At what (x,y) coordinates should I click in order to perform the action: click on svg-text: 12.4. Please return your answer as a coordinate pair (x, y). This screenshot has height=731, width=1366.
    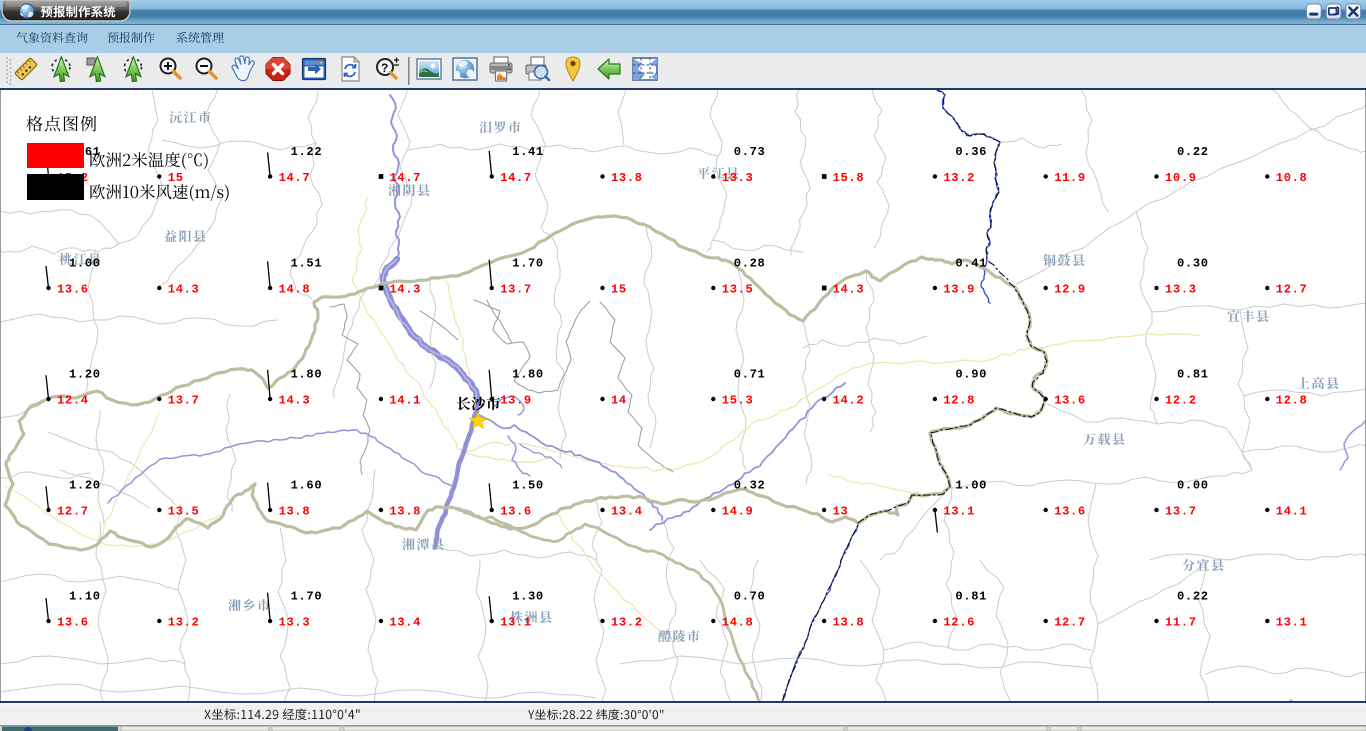
    Looking at the image, I should click on (73, 401).